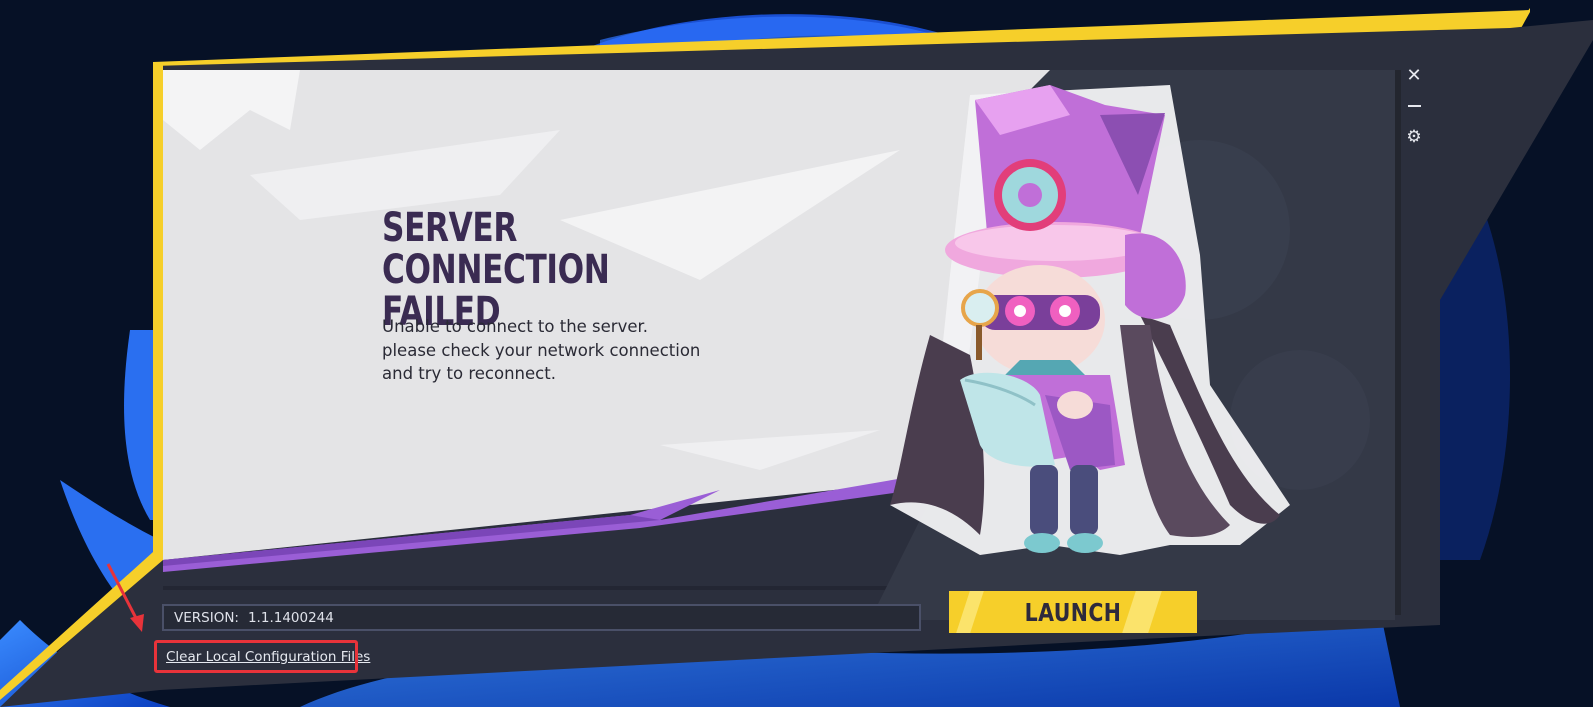 The width and height of the screenshot is (1593, 707). Describe the element at coordinates (496, 249) in the screenshot. I see `error-title-line1: SERVER CONNECTION` at that location.